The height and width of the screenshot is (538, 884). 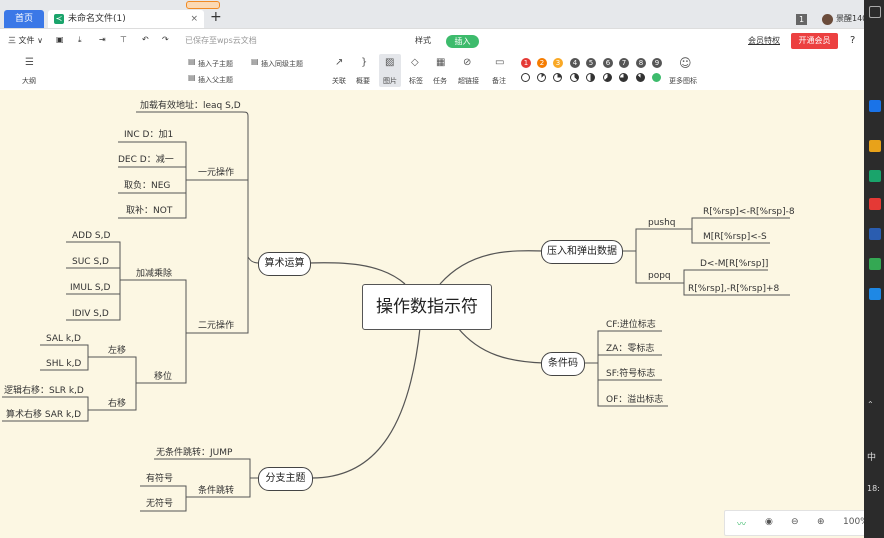 What do you see at coordinates (43, 415) in the screenshot?
I see `node-sar: 算术右移 SAR k,D` at bounding box center [43, 415].